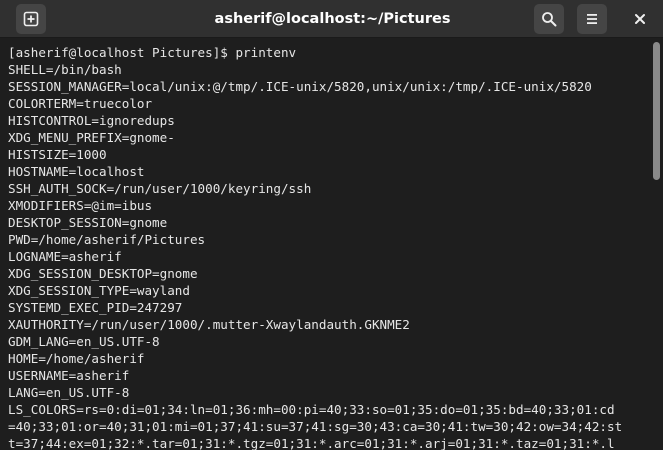 The height and width of the screenshot is (450, 663). I want to click on window-title: asherif@localhost:~/Pictures, so click(332, 19).